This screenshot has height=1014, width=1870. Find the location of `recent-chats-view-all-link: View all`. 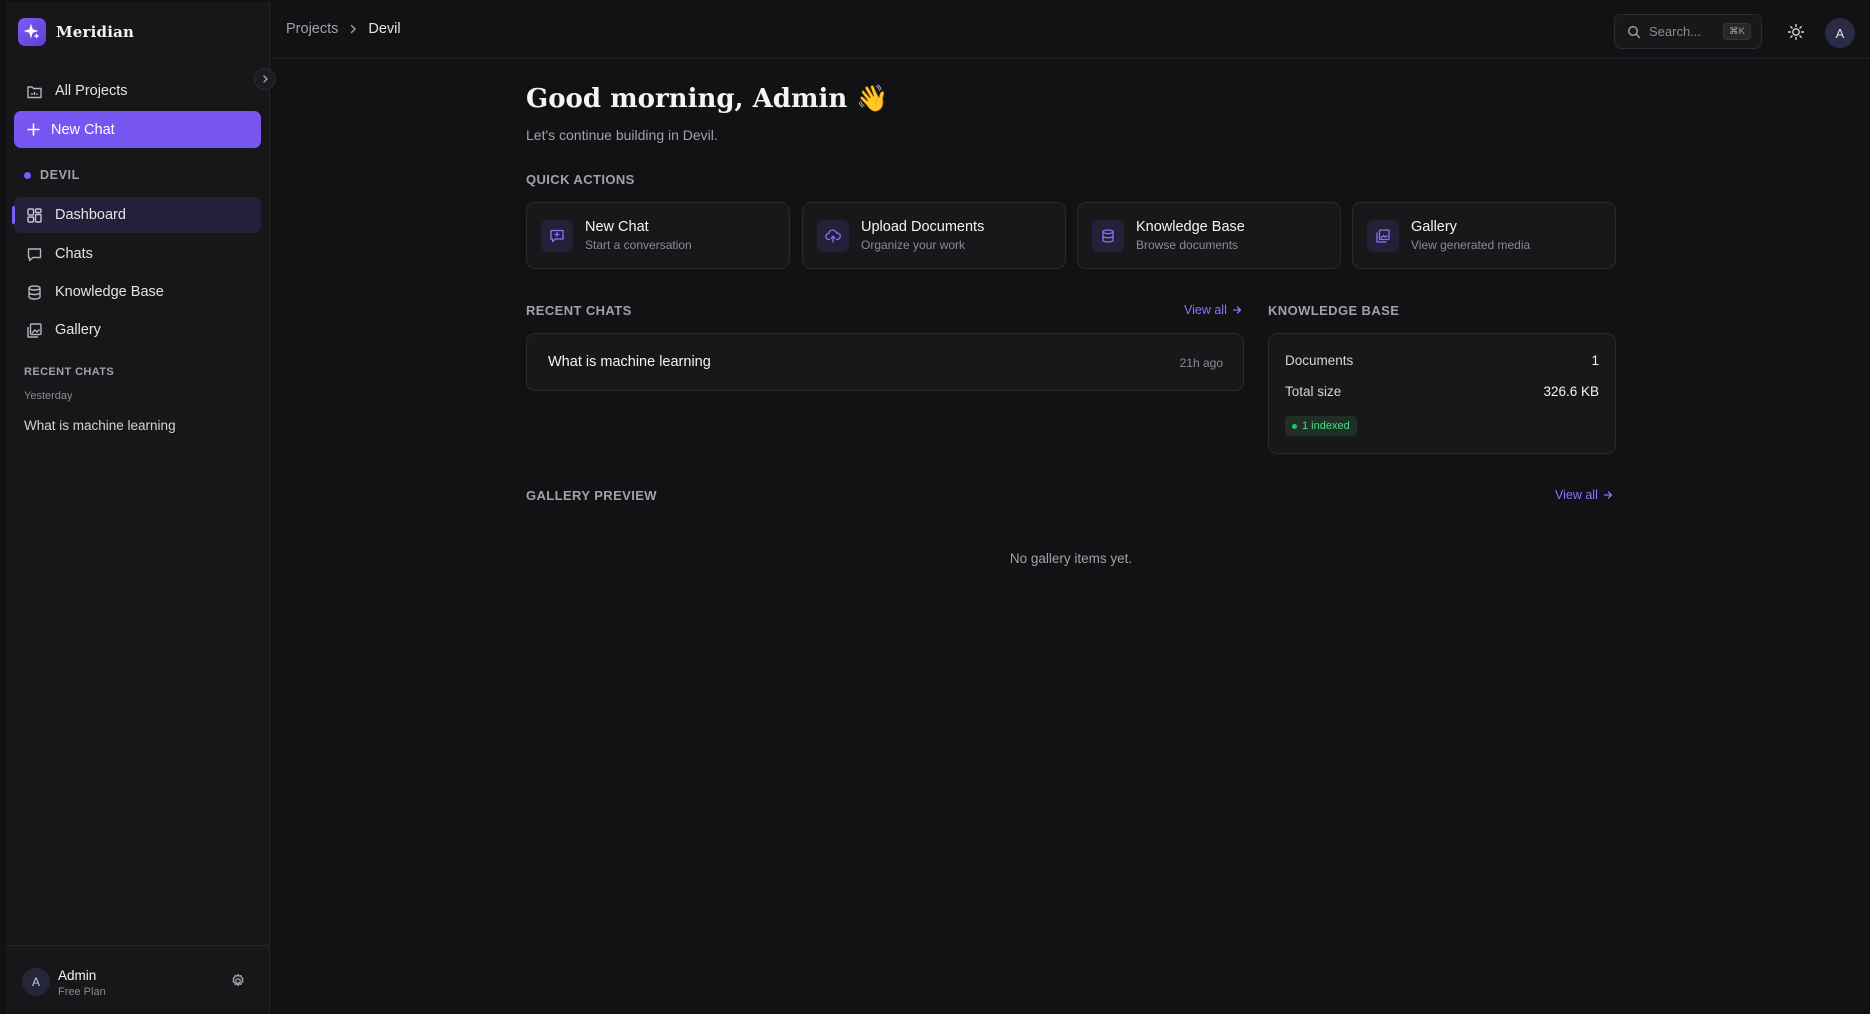

recent-chats-view-all-link: View all is located at coordinates (1213, 310).